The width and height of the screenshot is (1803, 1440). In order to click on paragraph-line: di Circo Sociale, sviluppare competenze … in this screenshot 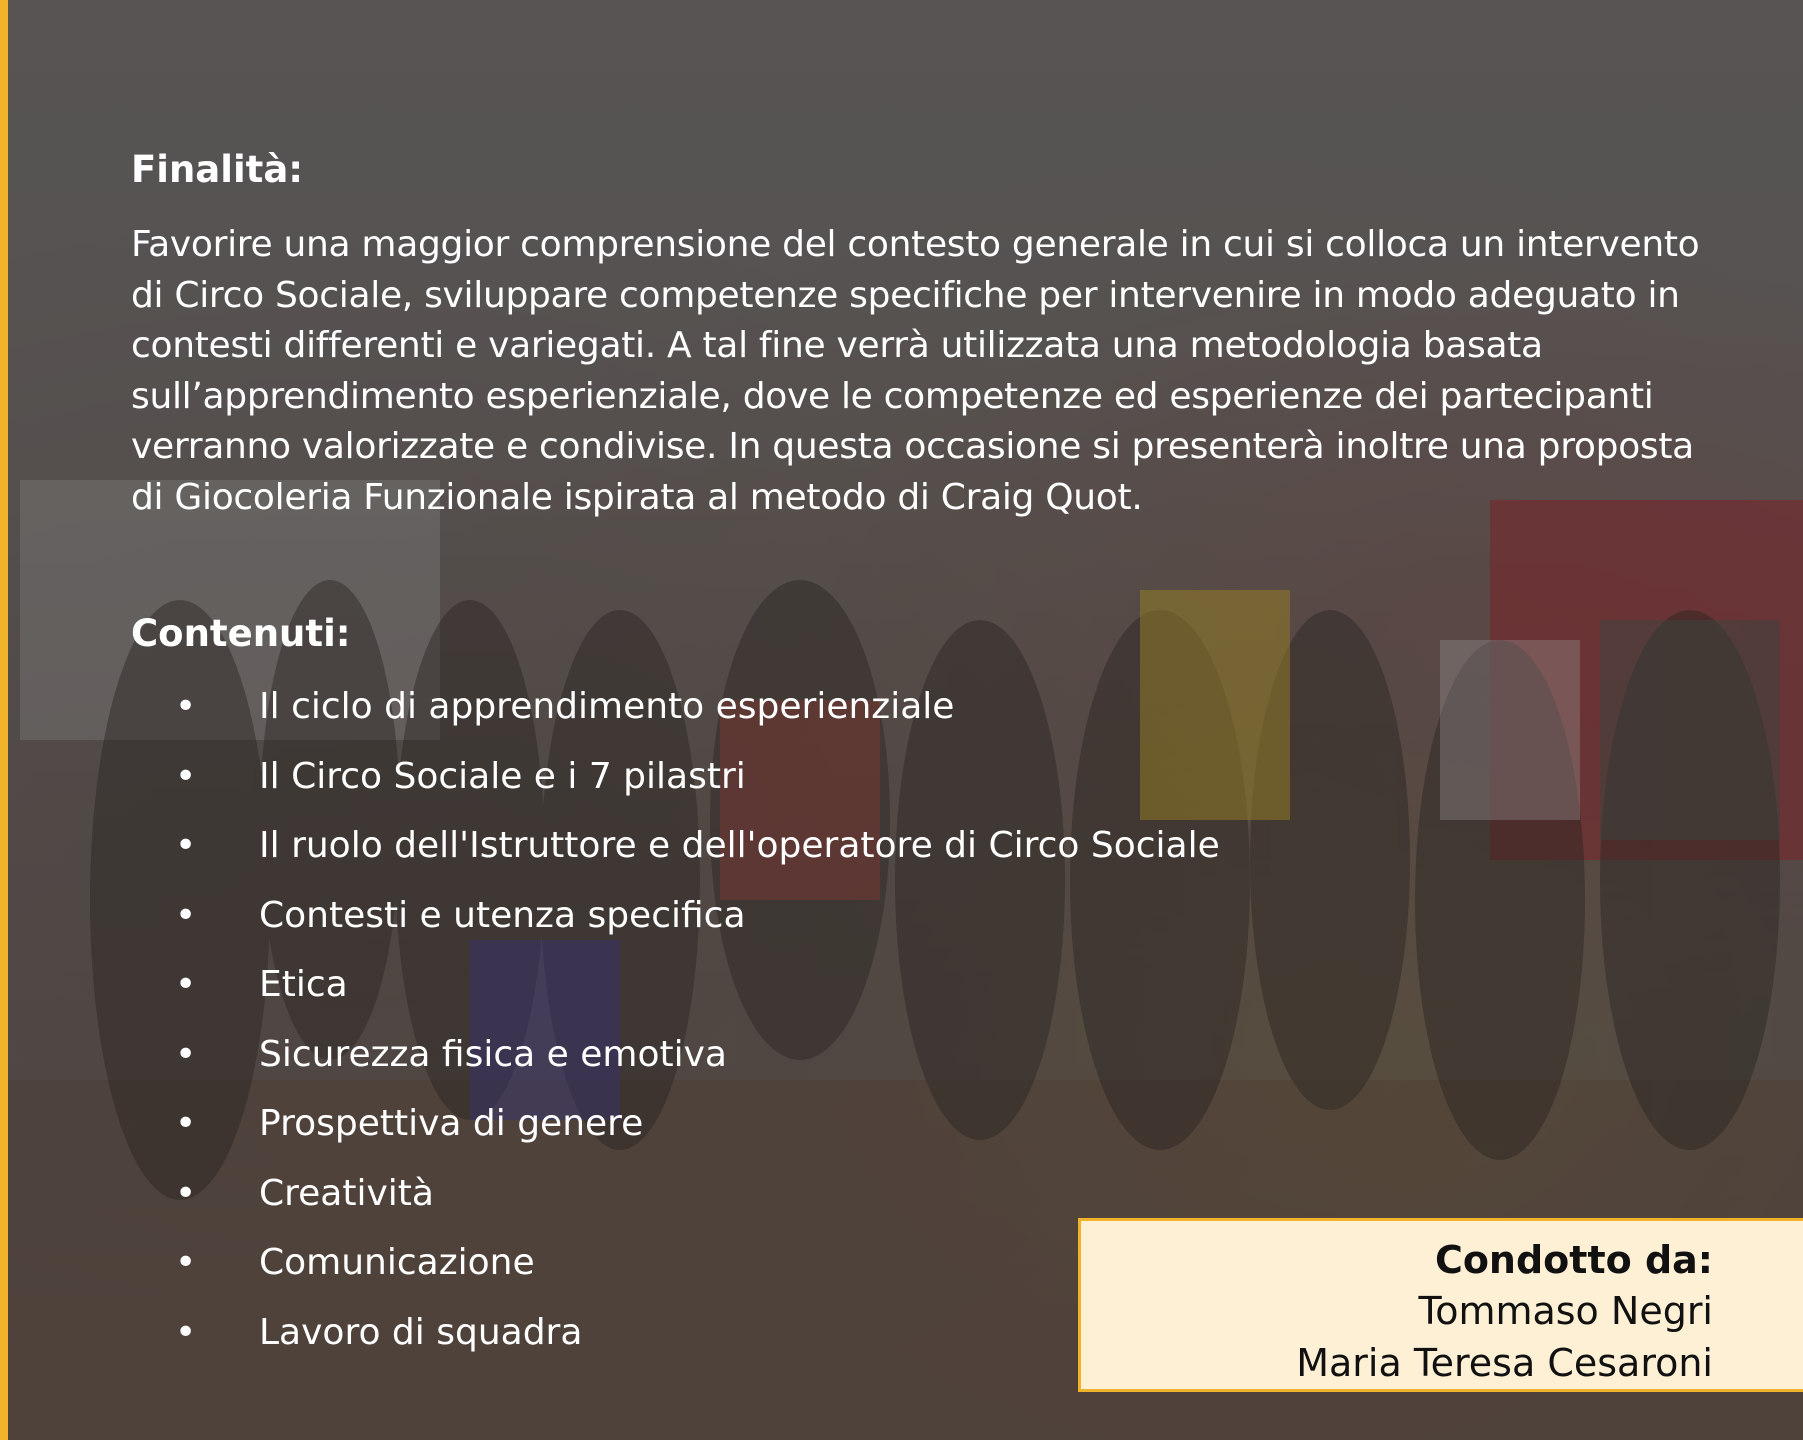, I will do `click(905, 295)`.